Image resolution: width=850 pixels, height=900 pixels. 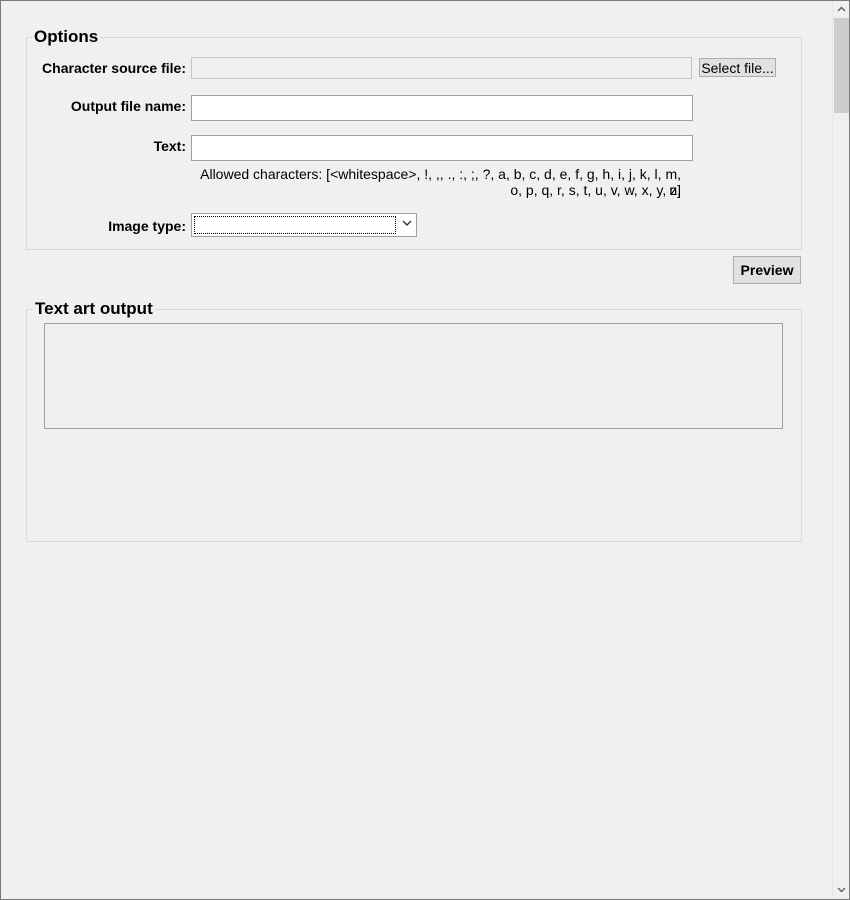 I want to click on text-field, so click(x=442, y=148).